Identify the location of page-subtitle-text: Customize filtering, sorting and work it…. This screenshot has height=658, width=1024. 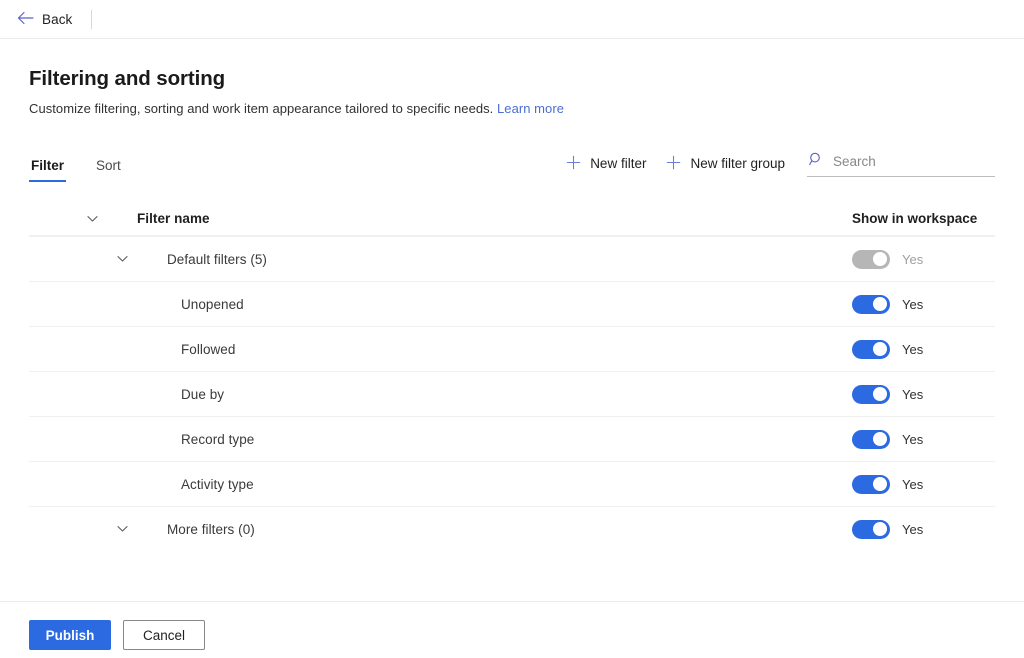
(261, 108).